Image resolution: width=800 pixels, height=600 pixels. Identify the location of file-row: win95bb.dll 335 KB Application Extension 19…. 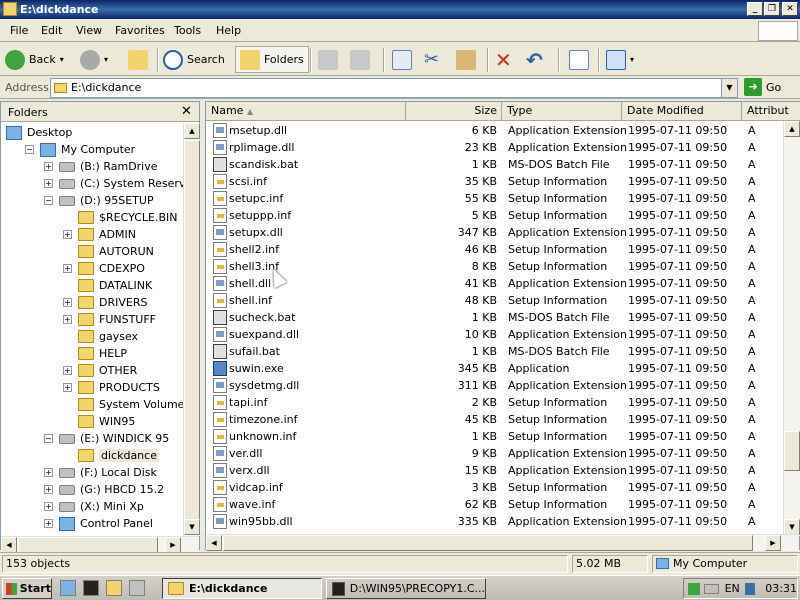
(494, 521).